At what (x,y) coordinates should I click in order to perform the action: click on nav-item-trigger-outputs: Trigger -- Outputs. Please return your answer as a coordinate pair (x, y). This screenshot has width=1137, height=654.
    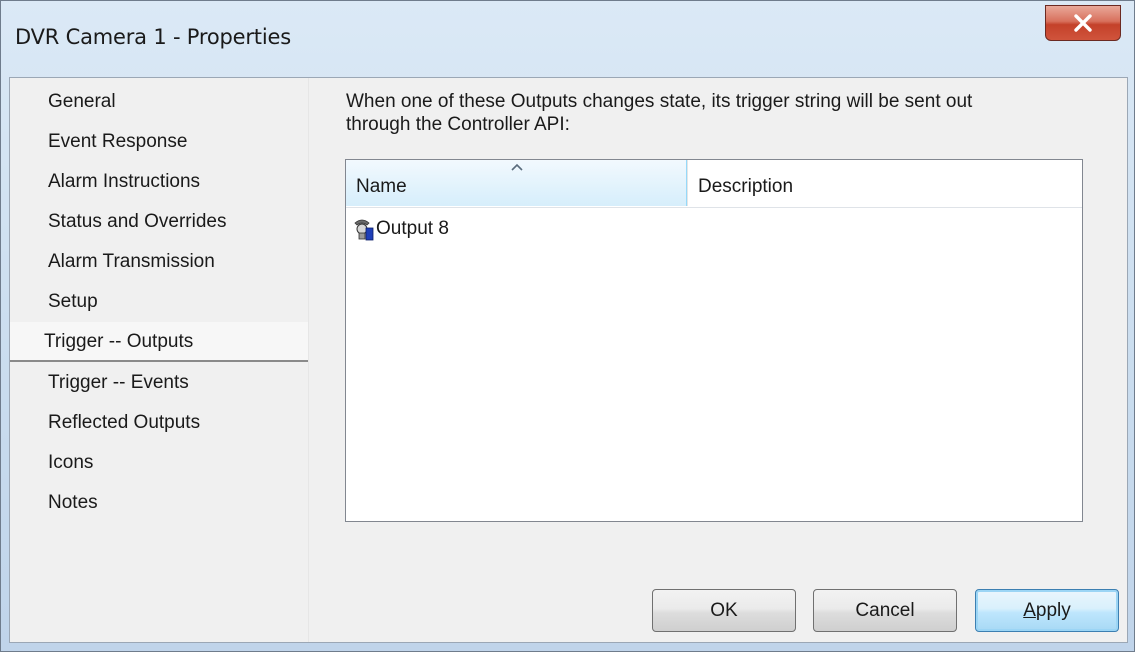
    Looking at the image, I should click on (159, 342).